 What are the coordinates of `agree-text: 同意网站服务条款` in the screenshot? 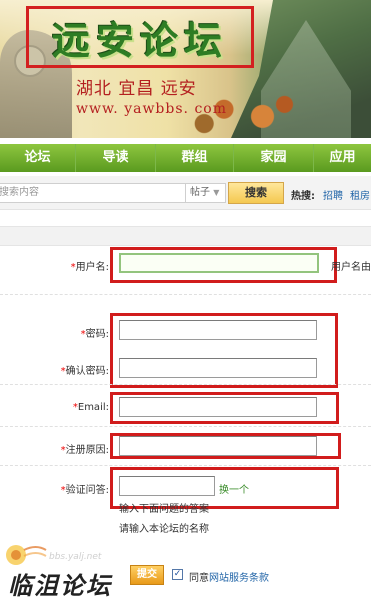 It's located at (229, 578).